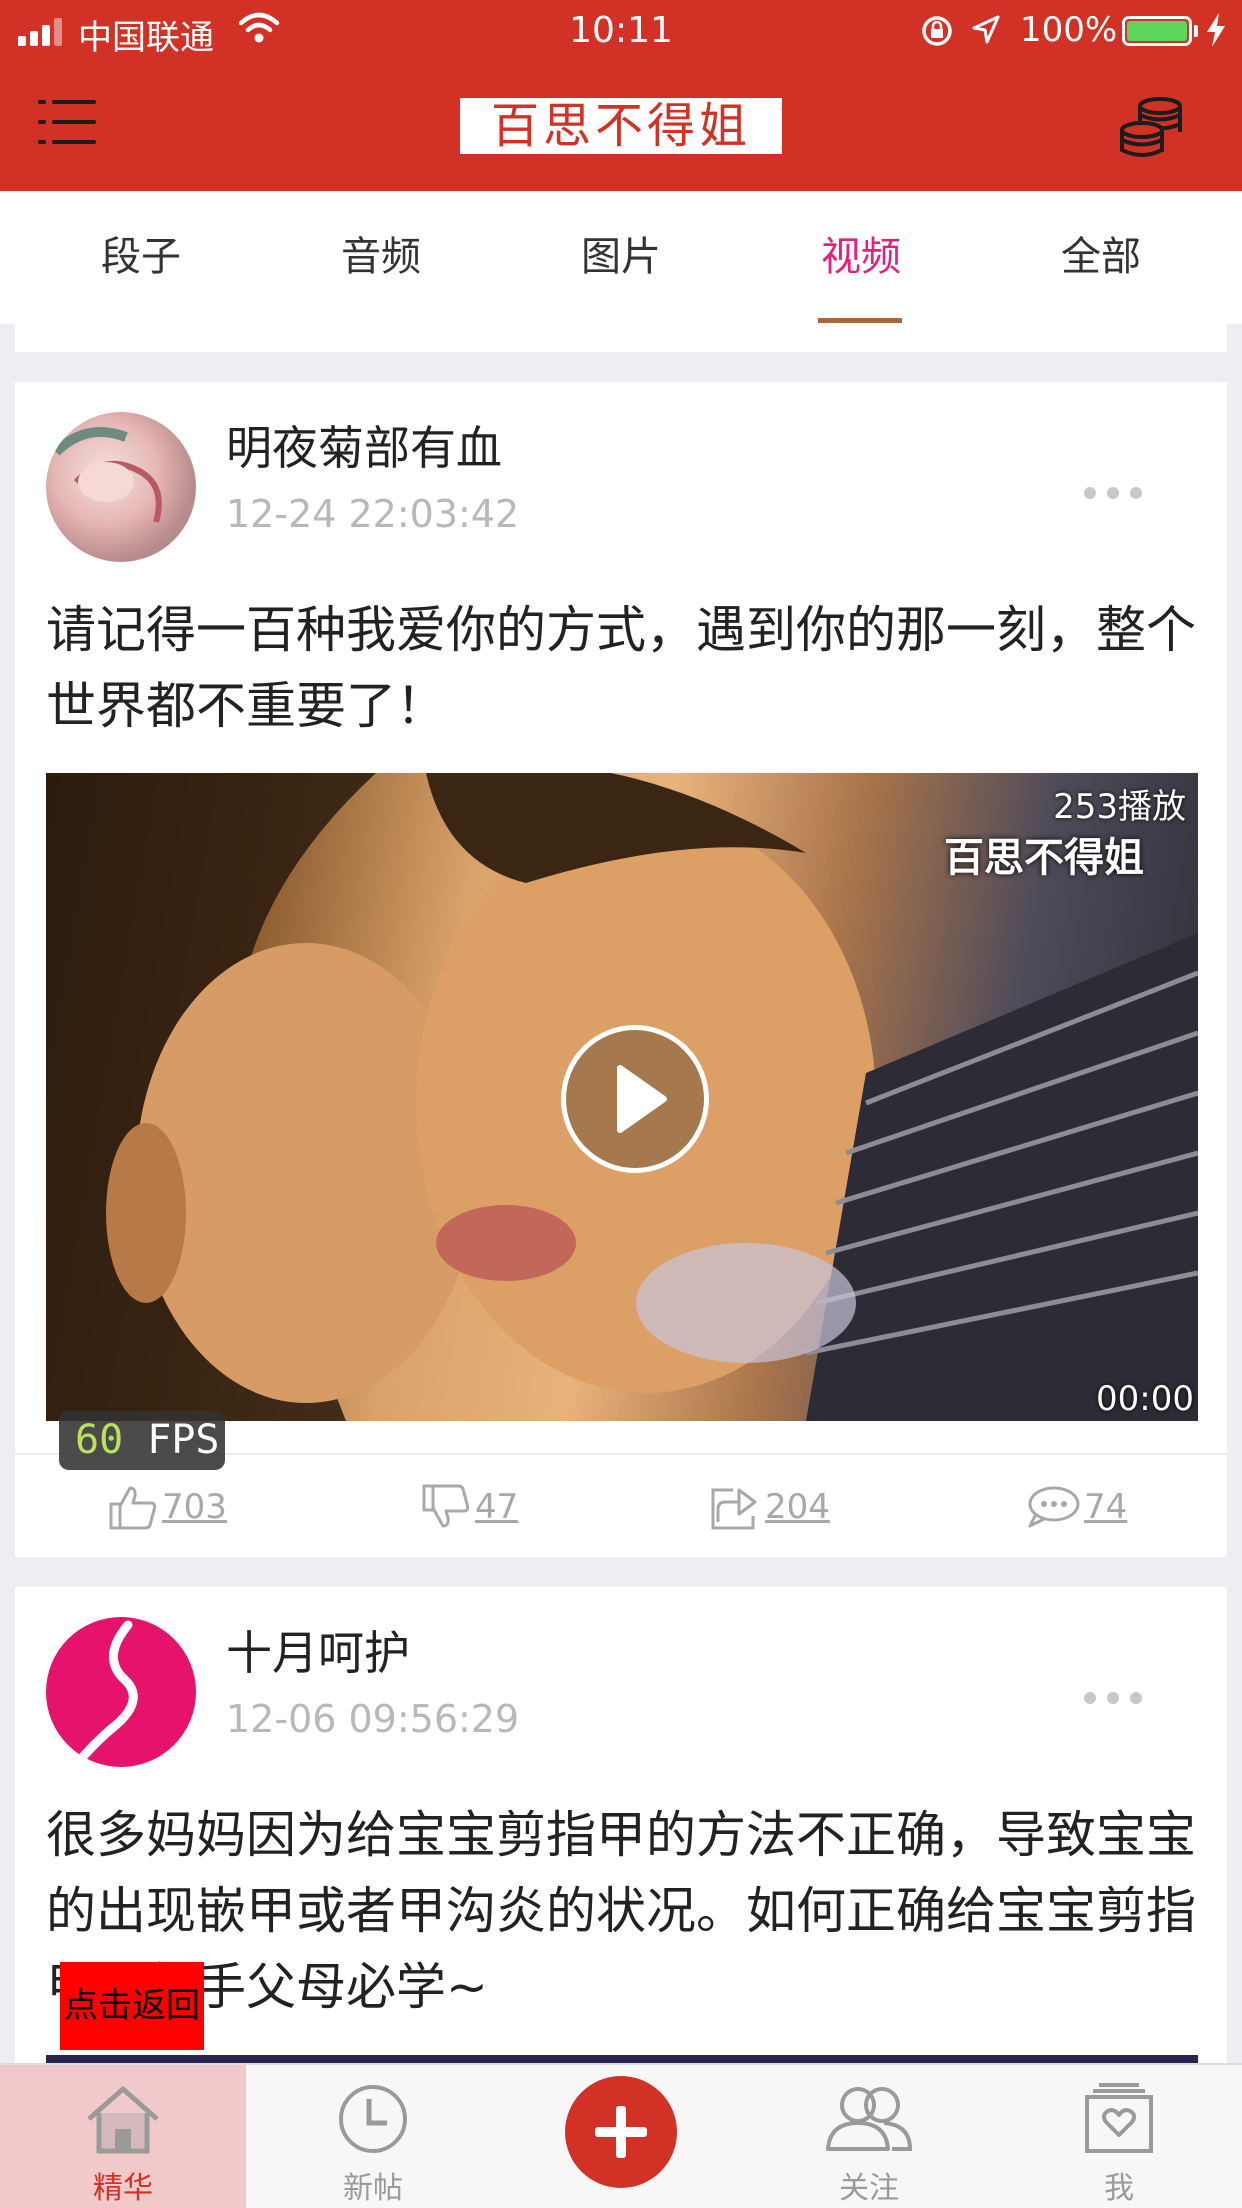 The height and width of the screenshot is (2208, 1242). What do you see at coordinates (123, 2120) in the screenshot?
I see `home-icon` at bounding box center [123, 2120].